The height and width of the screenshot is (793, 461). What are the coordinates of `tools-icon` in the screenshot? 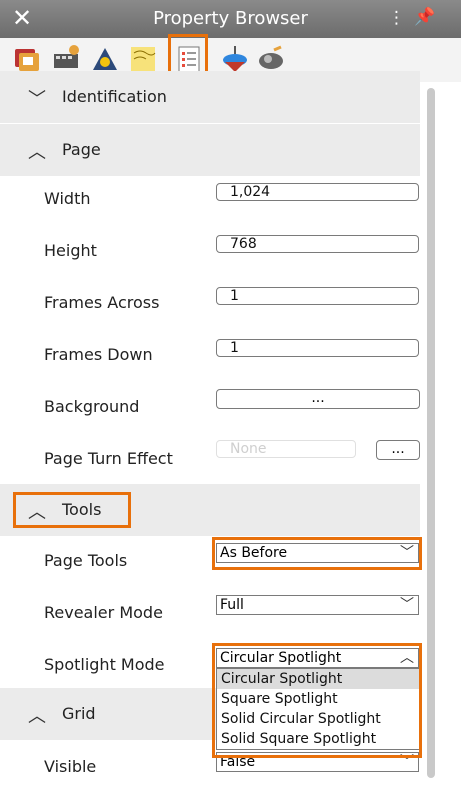 It's located at (105, 59).